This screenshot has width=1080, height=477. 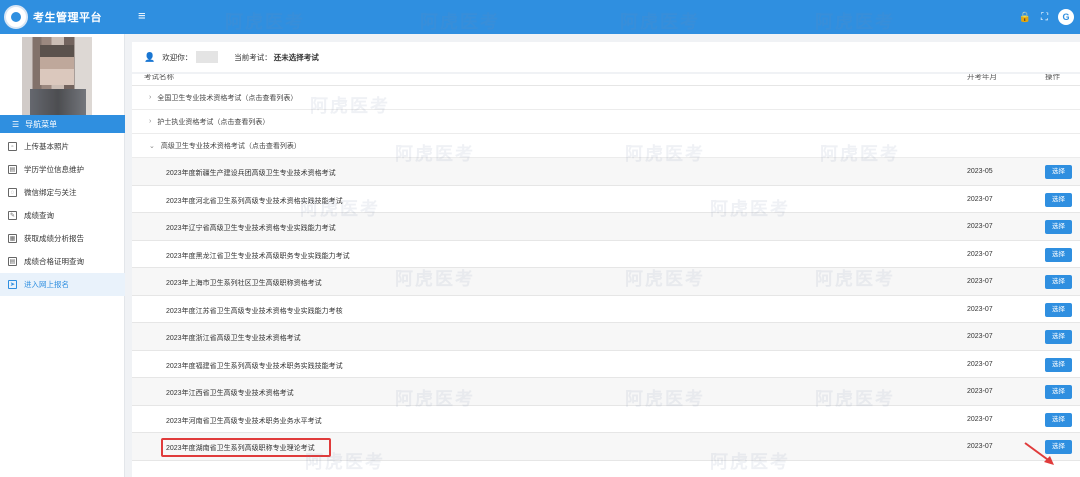 I want to click on group-nurse: › 护士执业资格考试（点击查看列表）, so click(x=606, y=122).